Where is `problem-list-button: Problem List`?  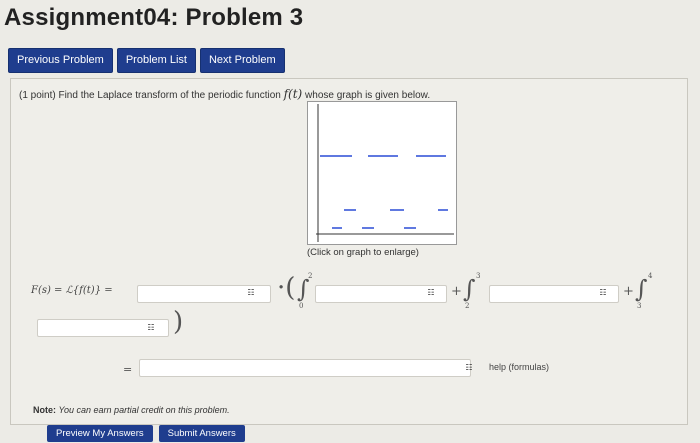 problem-list-button: Problem List is located at coordinates (156, 60).